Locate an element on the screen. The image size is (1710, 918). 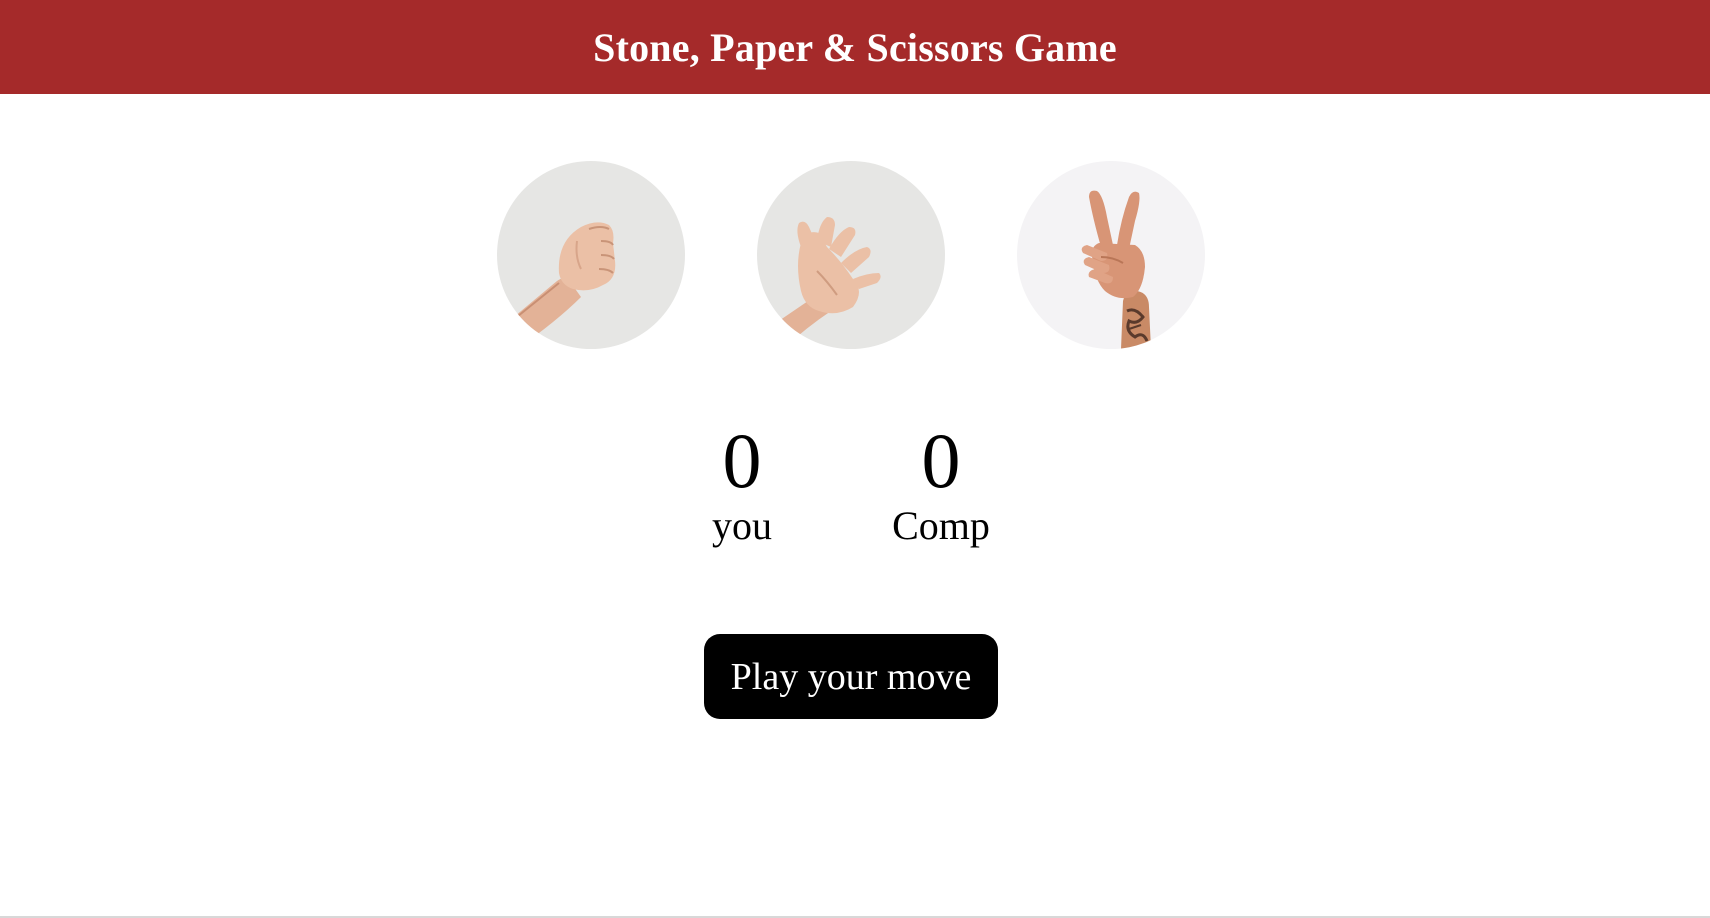
comp-score-value: 0 is located at coordinates (941, 460).